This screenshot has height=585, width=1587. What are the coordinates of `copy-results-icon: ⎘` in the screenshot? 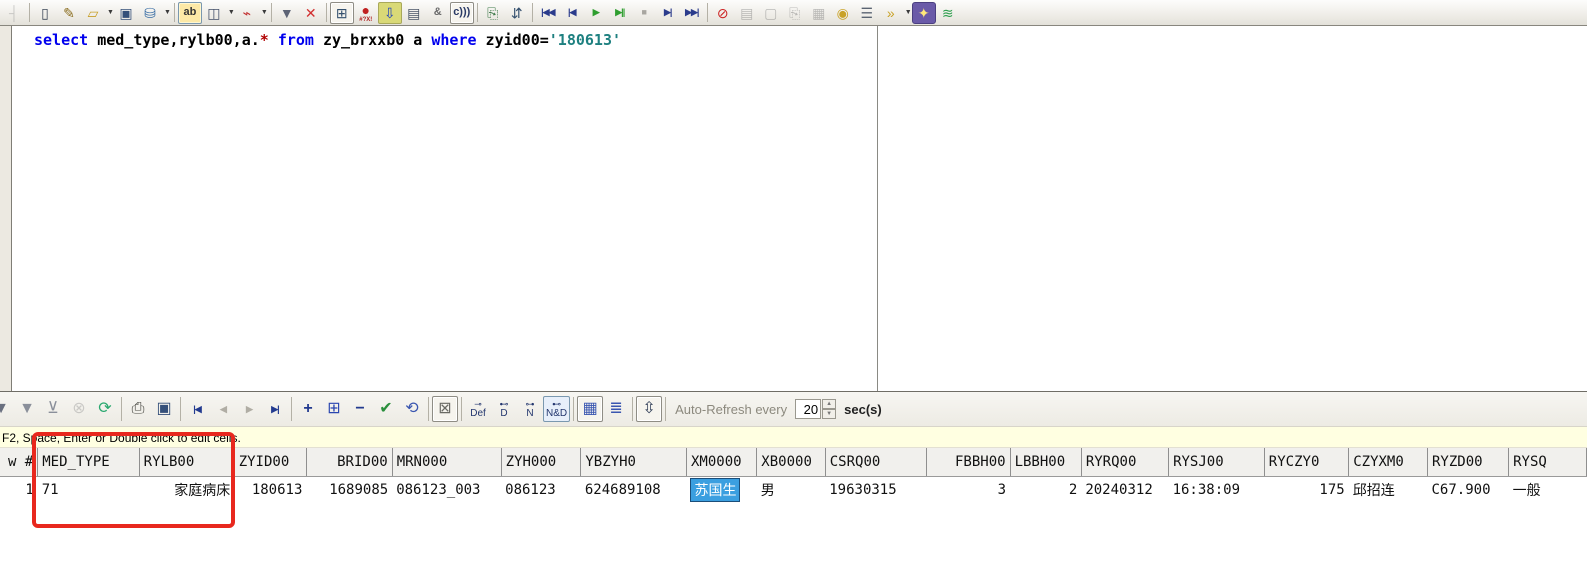 It's located at (493, 13).